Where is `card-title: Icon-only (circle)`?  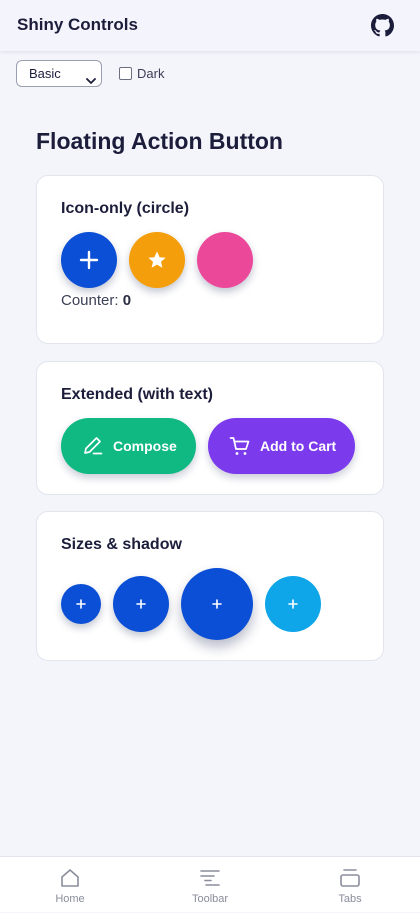 card-title: Icon-only (circle) is located at coordinates (125, 208).